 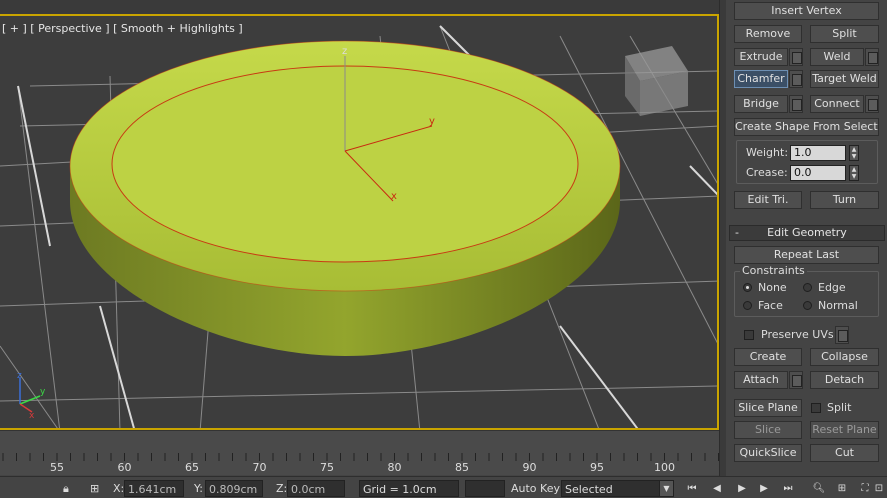 I want to click on split-label: Split, so click(x=839, y=407).